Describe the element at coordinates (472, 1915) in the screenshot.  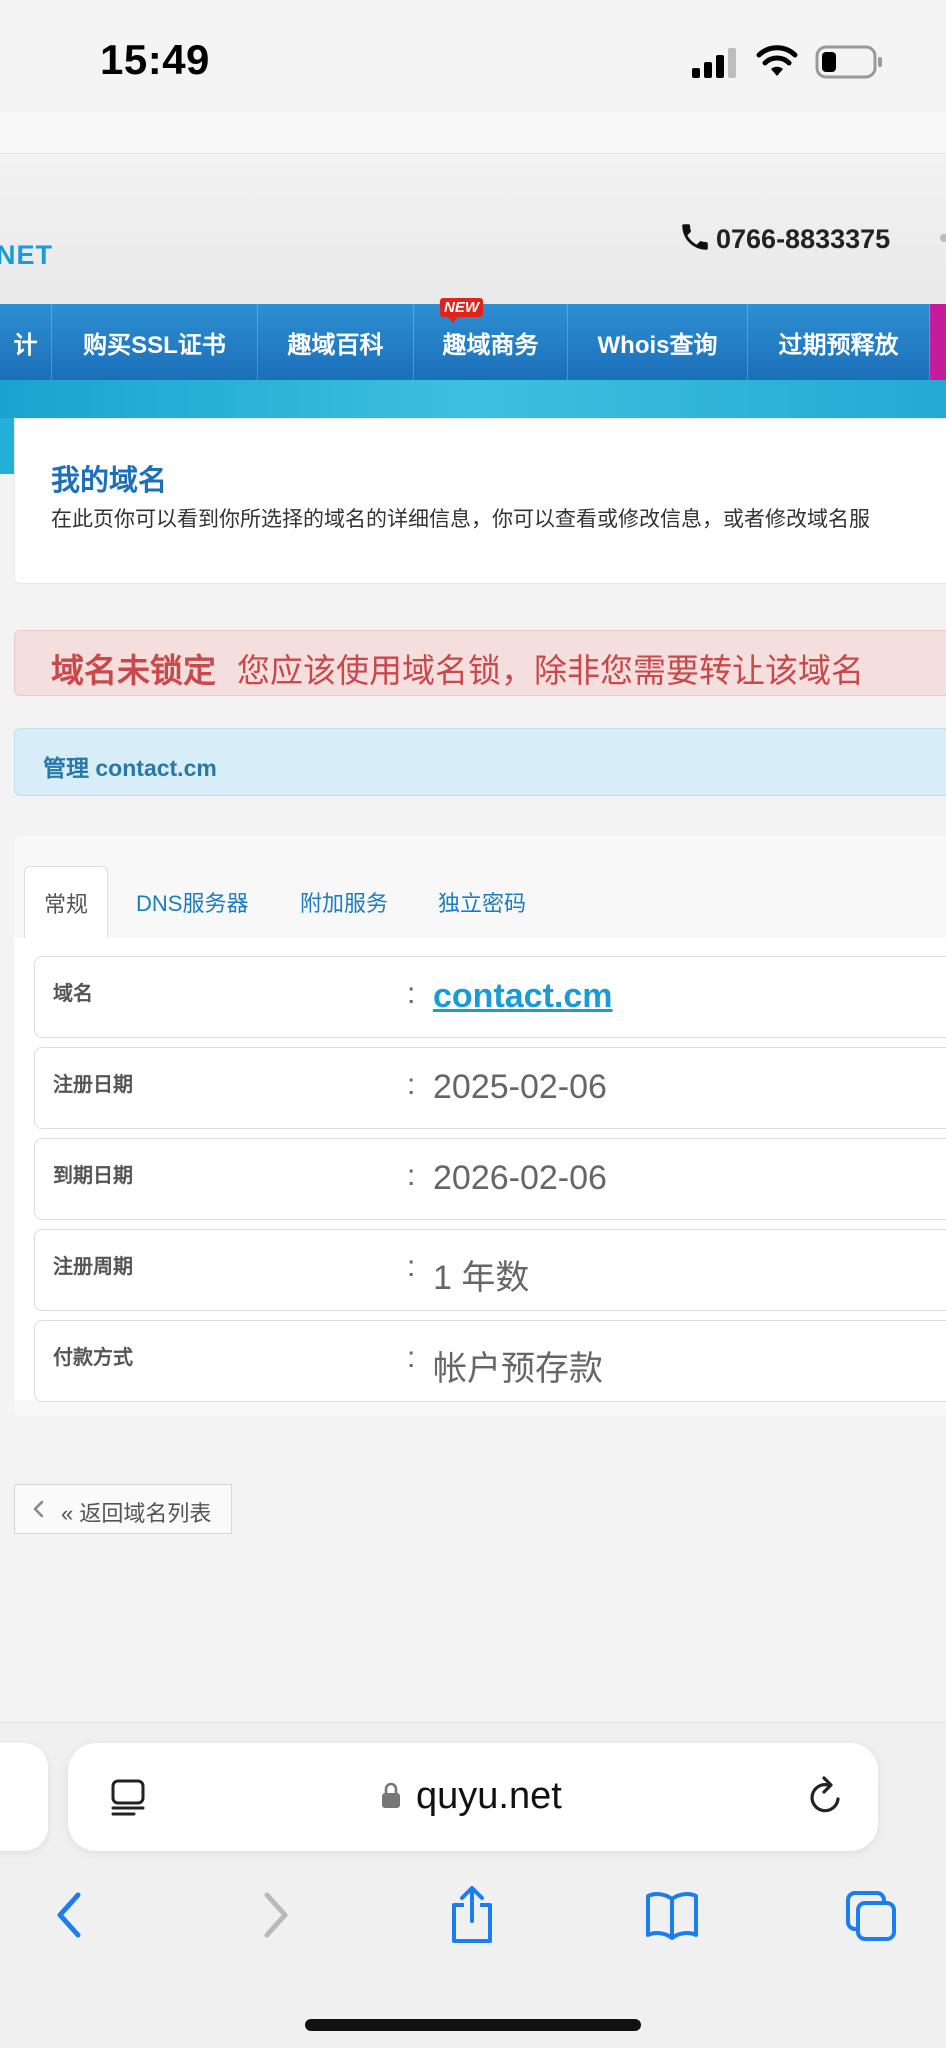
I see `share-icon` at that location.